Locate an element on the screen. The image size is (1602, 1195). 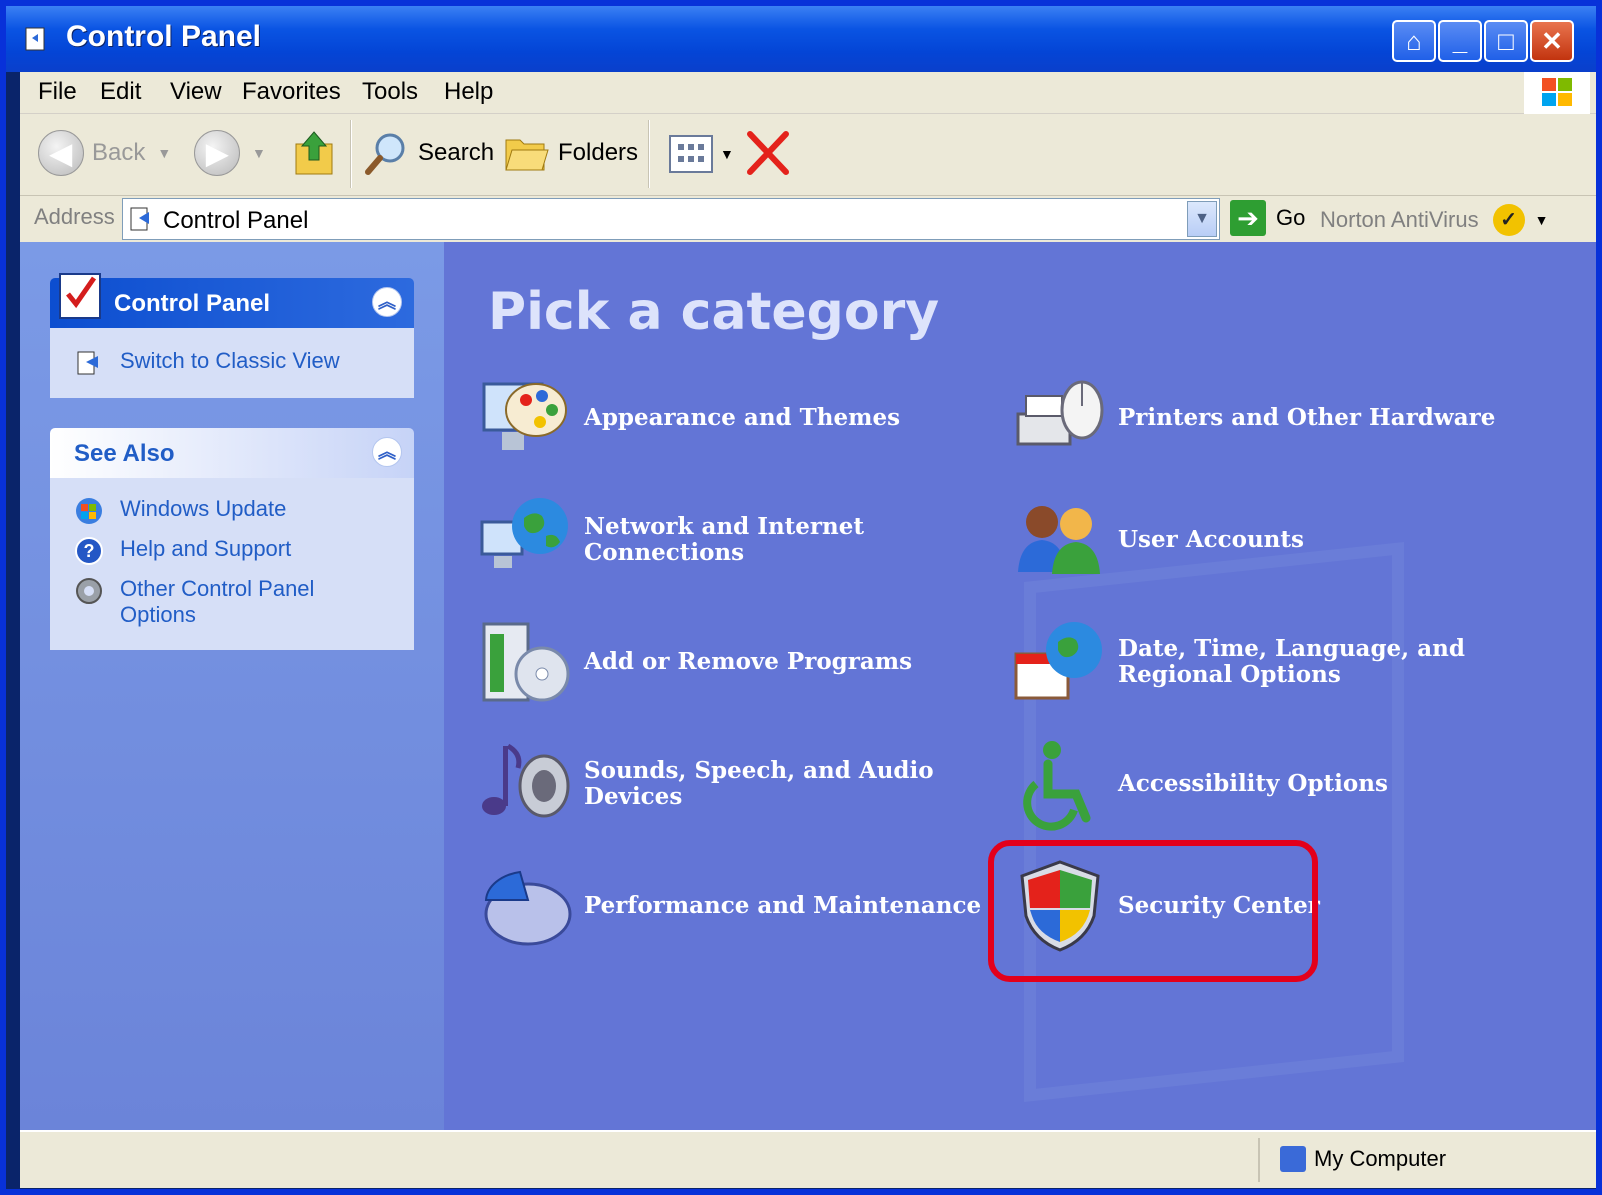
go-label: Go is located at coordinates (1291, 217).